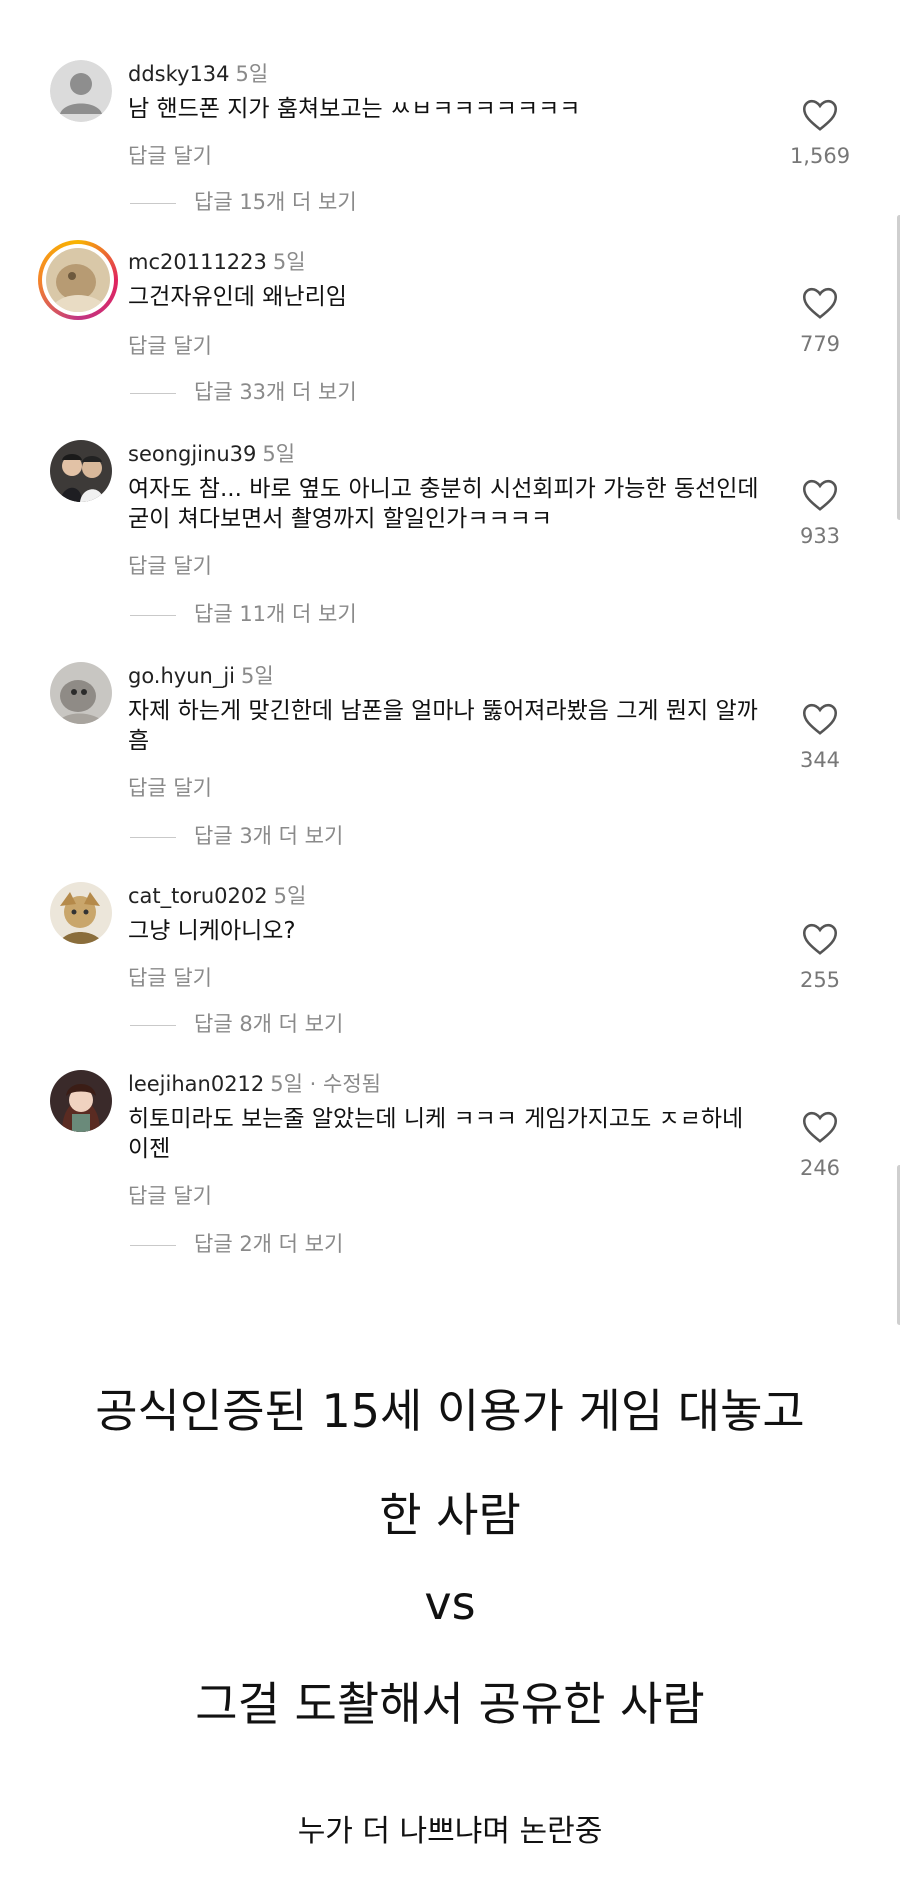  Describe the element at coordinates (354, 109) in the screenshot. I see `comment-text: 남 핸드폰 지가 훔쳐보고는 ㅆㅂㅋㅋㅋㅋㅋㅋㅋ` at that location.